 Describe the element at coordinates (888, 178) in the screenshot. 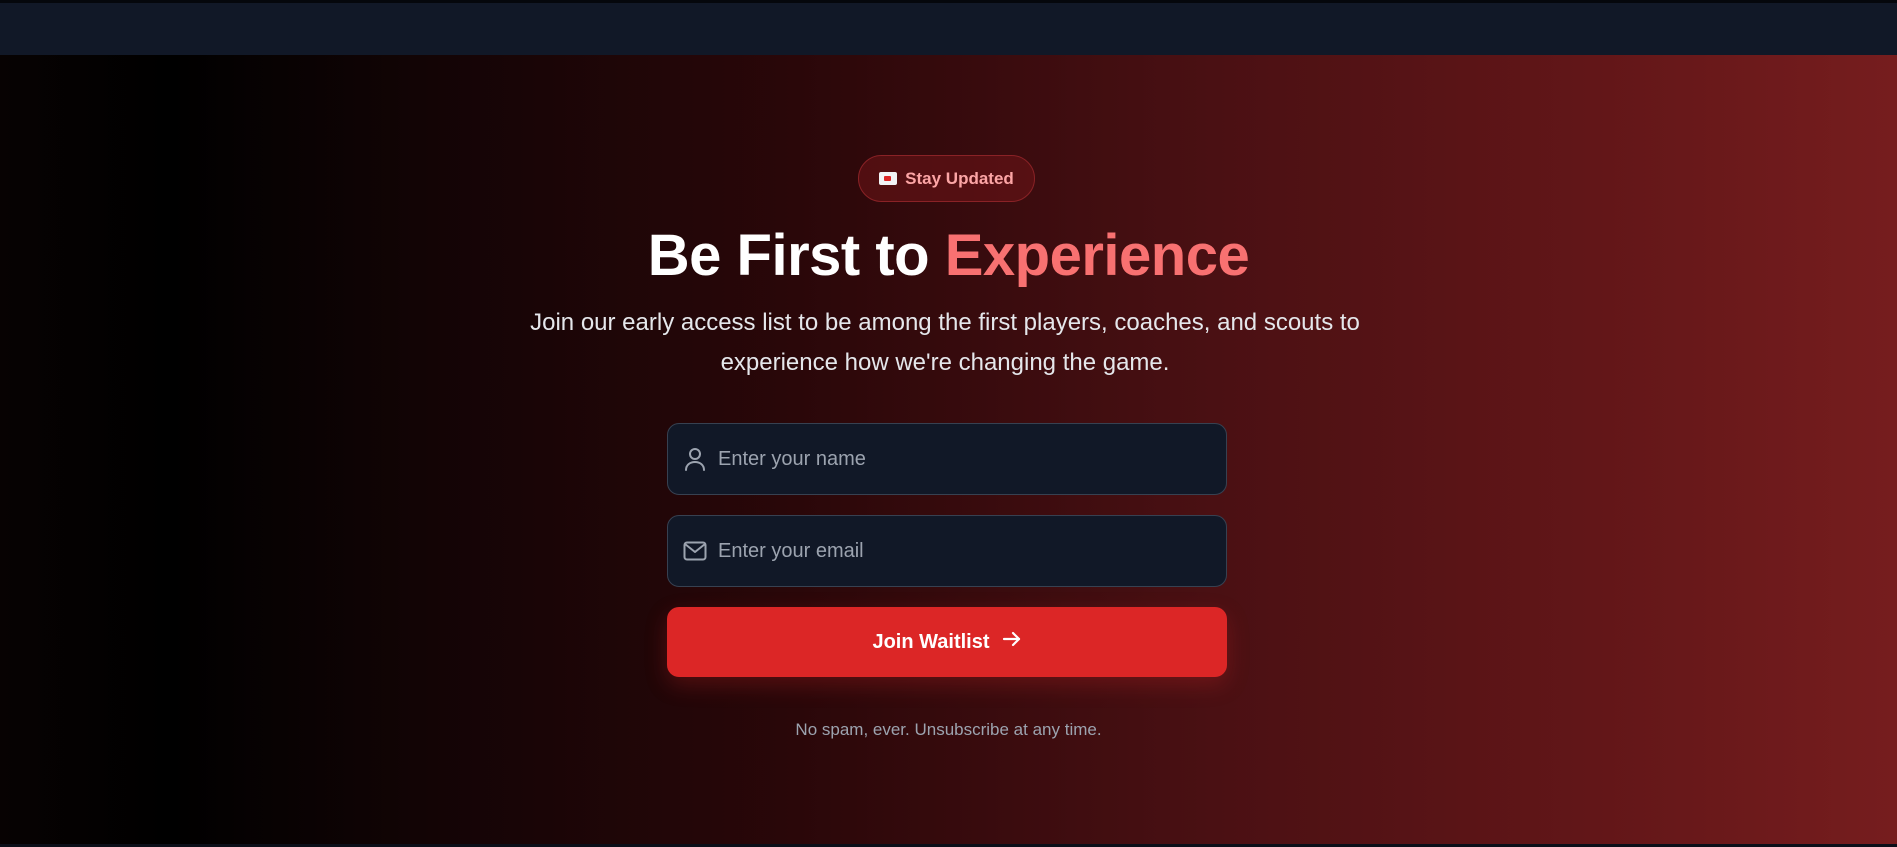

I see `envelope-emoji-icon` at that location.